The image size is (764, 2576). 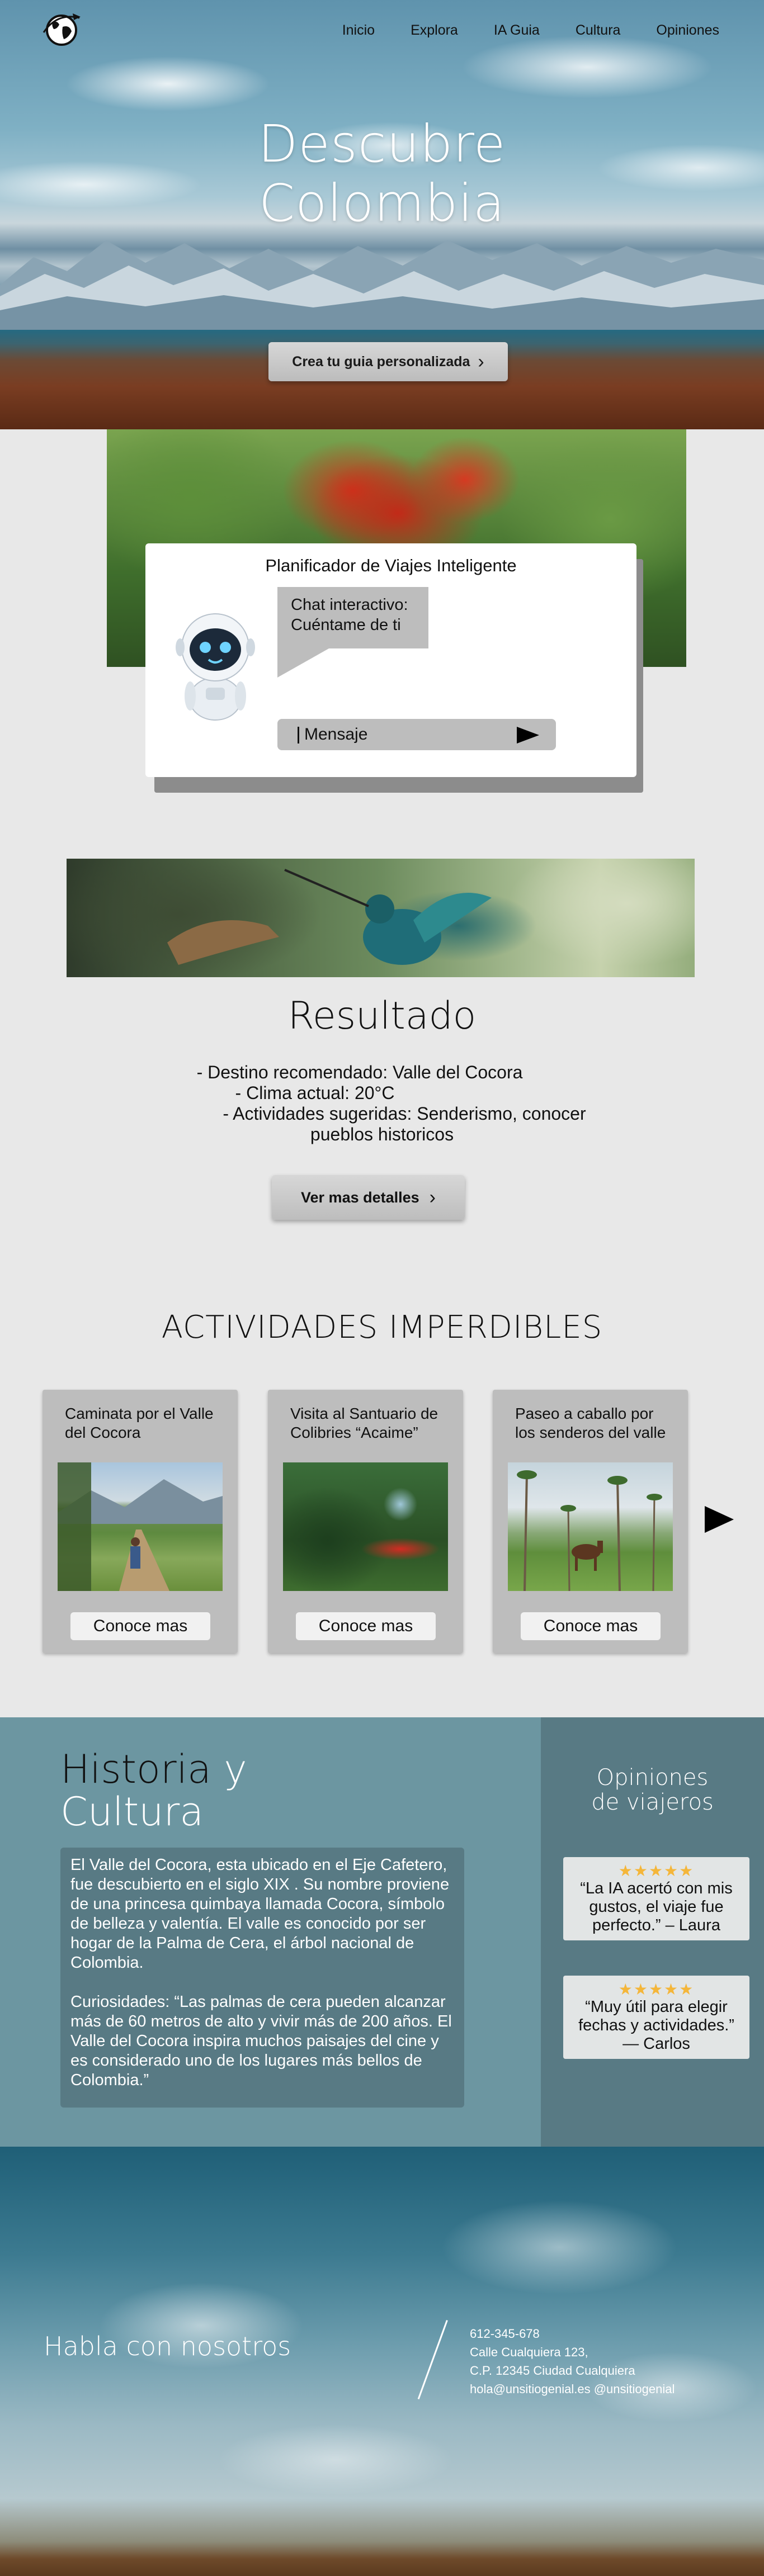 What do you see at coordinates (303, 663) in the screenshot?
I see `chat-bubble-tail` at bounding box center [303, 663].